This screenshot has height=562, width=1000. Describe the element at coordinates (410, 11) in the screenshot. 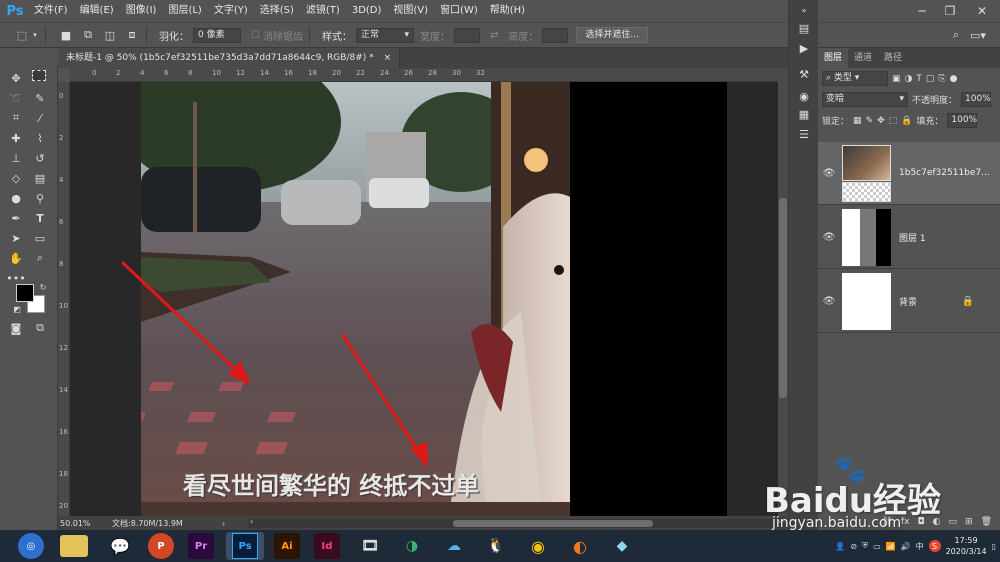

I see `menu-view: 视图(V)` at that location.